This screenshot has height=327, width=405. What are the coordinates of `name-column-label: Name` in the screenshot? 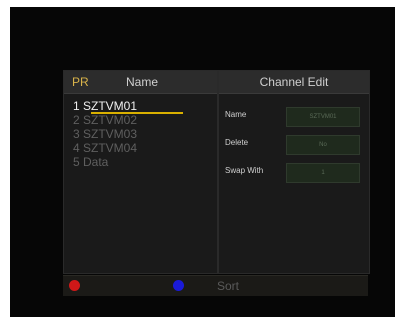 It's located at (142, 82).